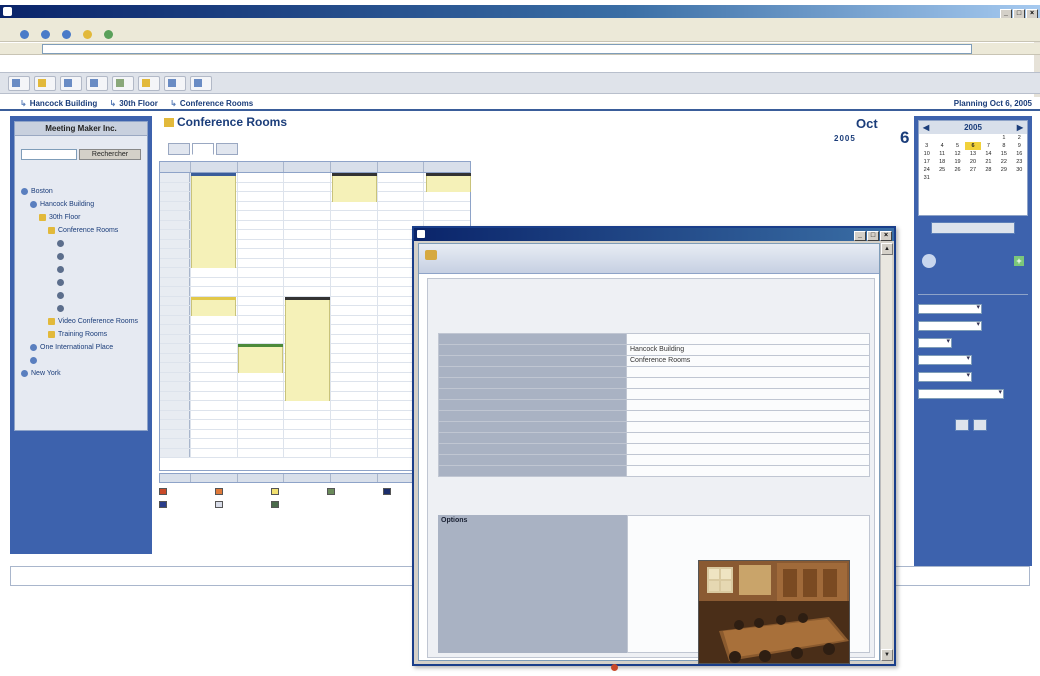  I want to click on address-input, so click(507, 49).